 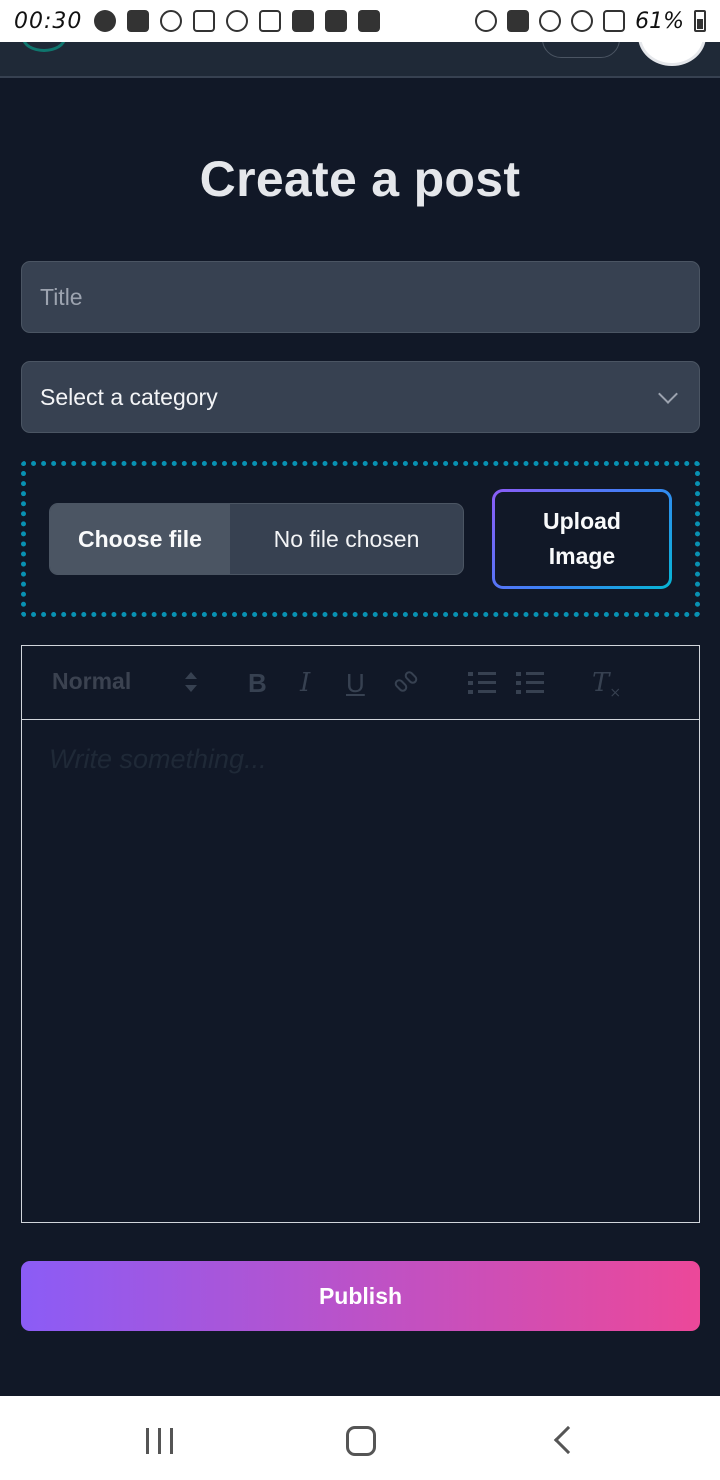 What do you see at coordinates (191, 682) in the screenshot?
I see `select-arrows-icon` at bounding box center [191, 682].